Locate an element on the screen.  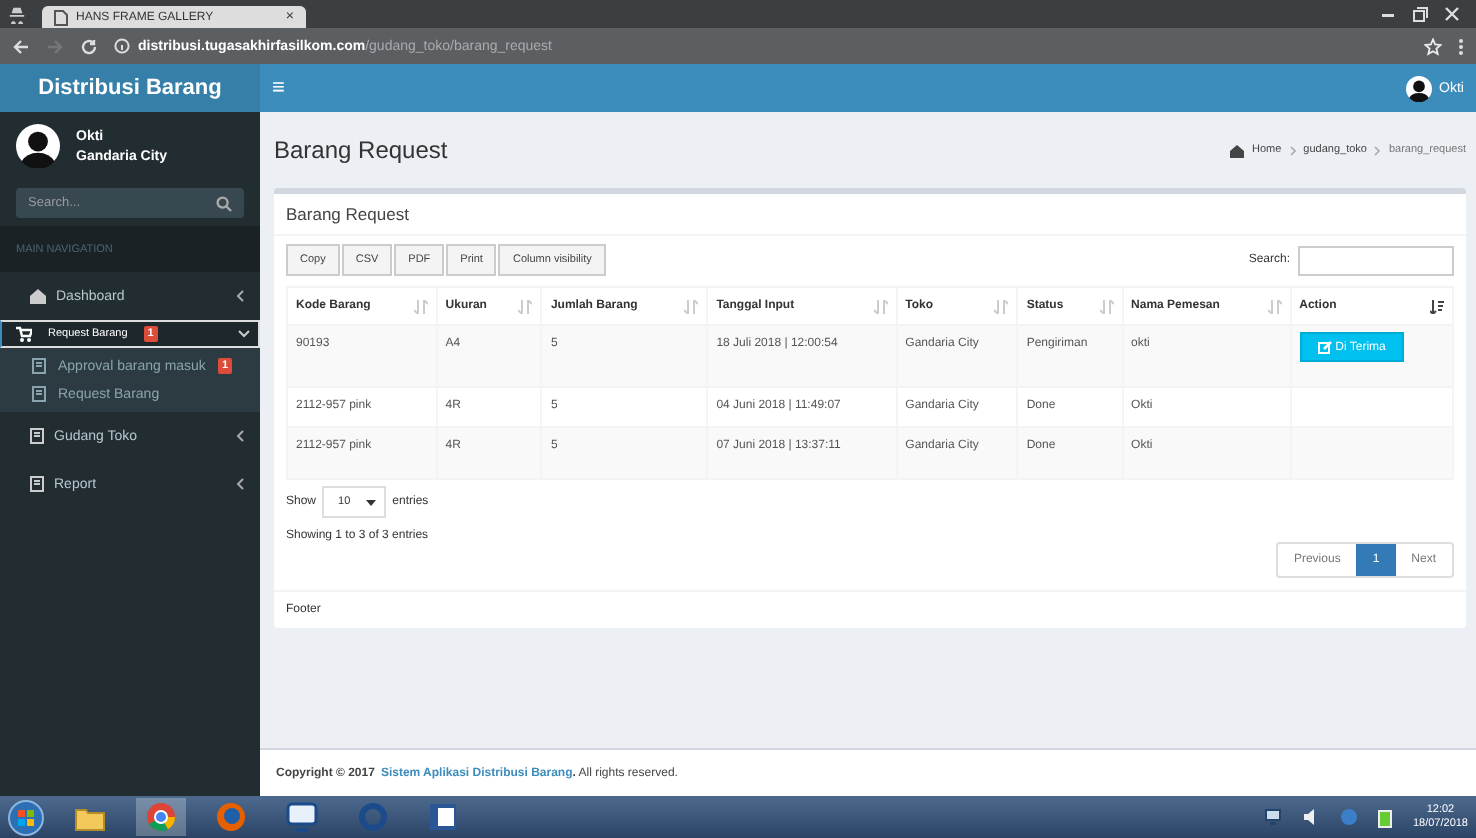
brand-logo: Distribusi Barang is located at coordinates (130, 88).